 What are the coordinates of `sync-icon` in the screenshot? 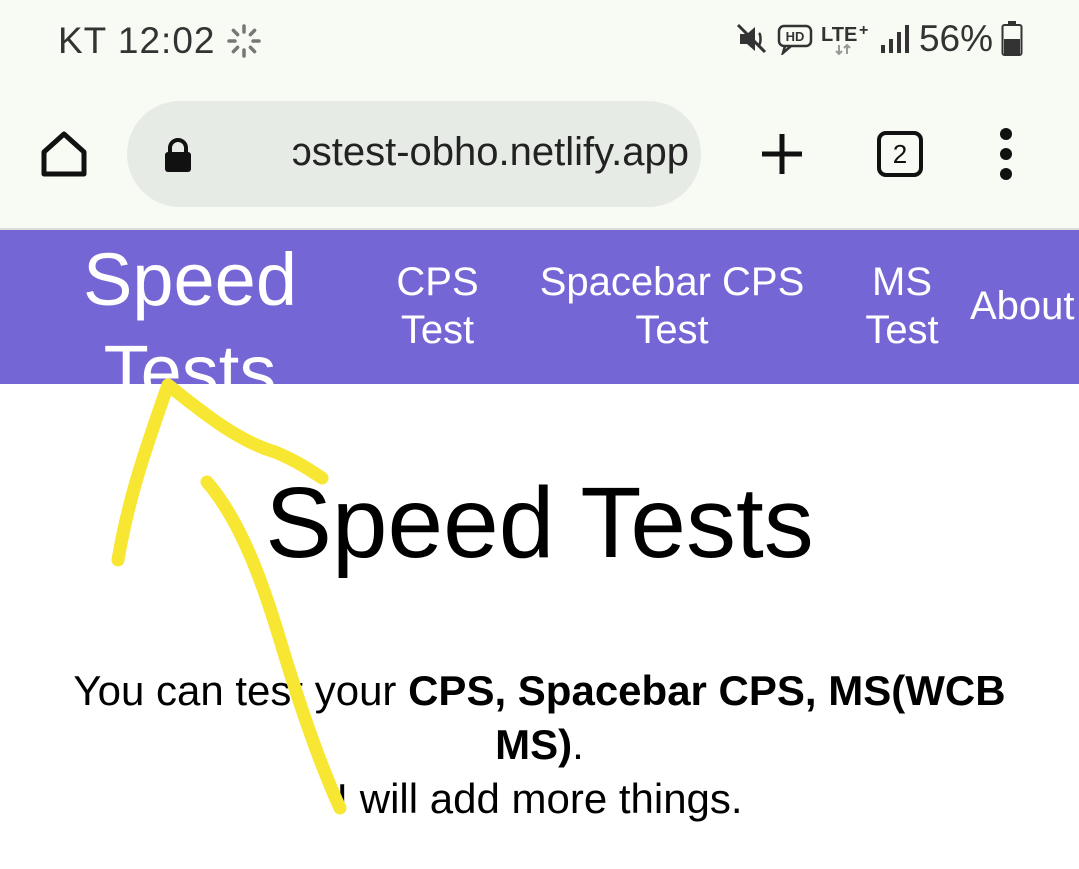 It's located at (244, 41).